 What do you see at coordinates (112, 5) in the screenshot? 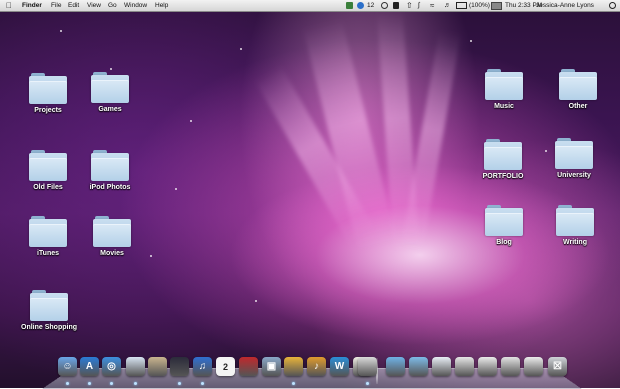
I see `menu-go: Go` at bounding box center [112, 5].